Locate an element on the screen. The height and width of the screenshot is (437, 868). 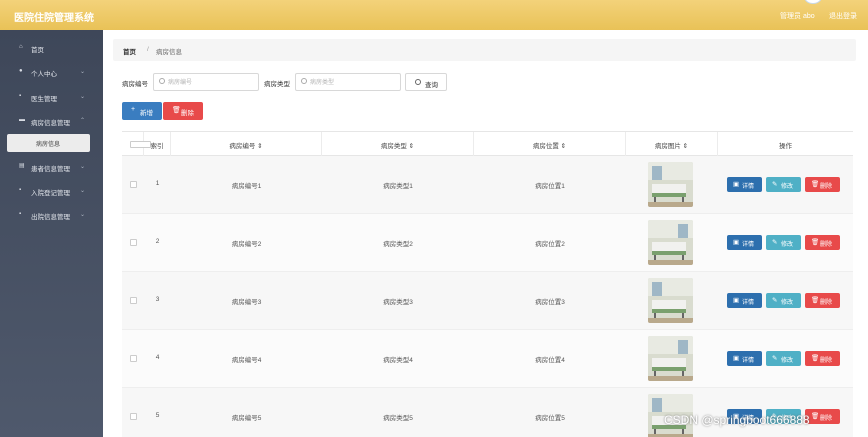
row-room-no: 病房编号3 is located at coordinates (246, 302).